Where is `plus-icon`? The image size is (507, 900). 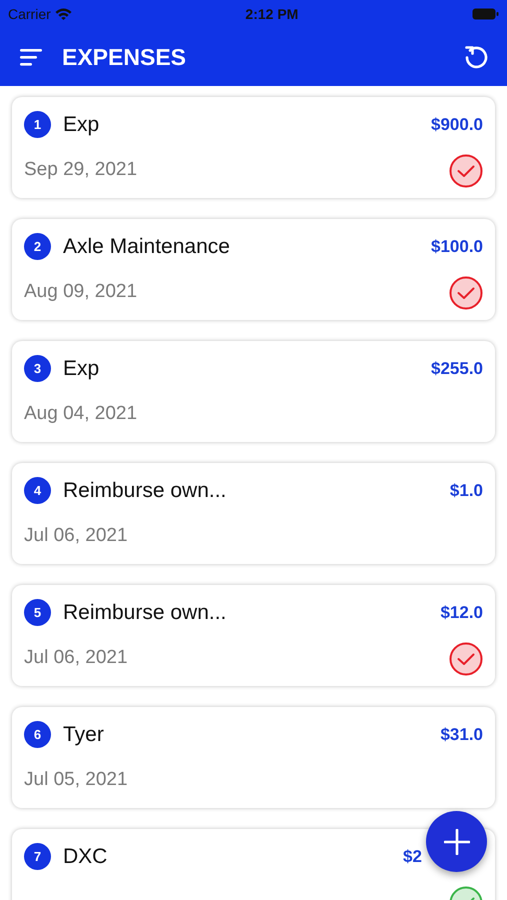
plus-icon is located at coordinates (457, 841).